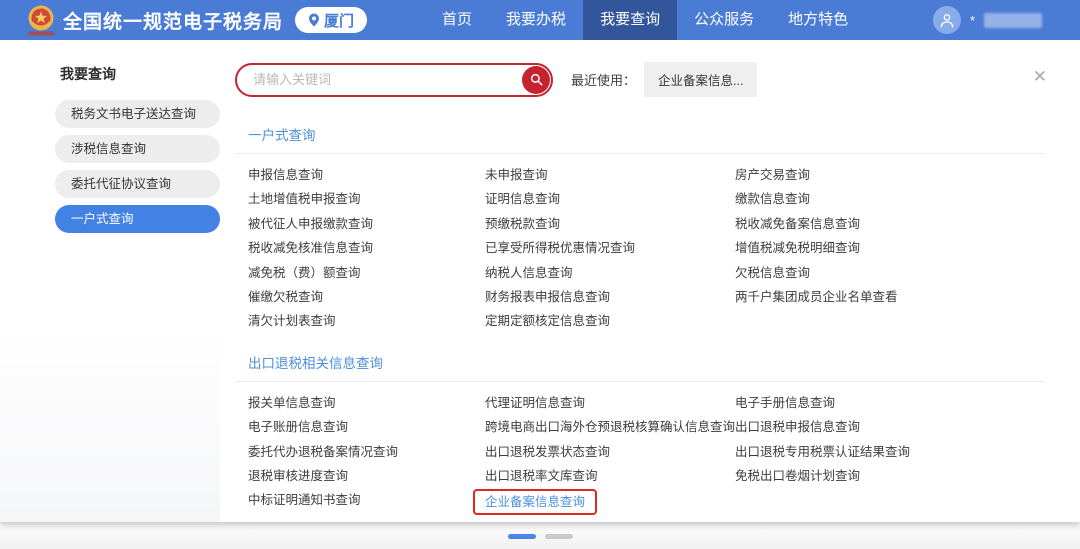 The width and height of the screenshot is (1080, 549). What do you see at coordinates (137, 149) in the screenshot?
I see `sidebar-item-1: 涉税信息查询` at bounding box center [137, 149].